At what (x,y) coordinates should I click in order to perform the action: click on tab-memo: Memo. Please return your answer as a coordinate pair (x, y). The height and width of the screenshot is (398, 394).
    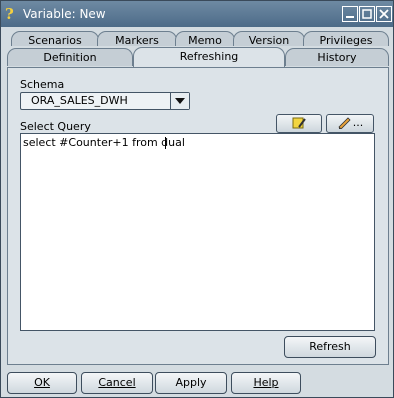
    Looking at the image, I should click on (205, 39).